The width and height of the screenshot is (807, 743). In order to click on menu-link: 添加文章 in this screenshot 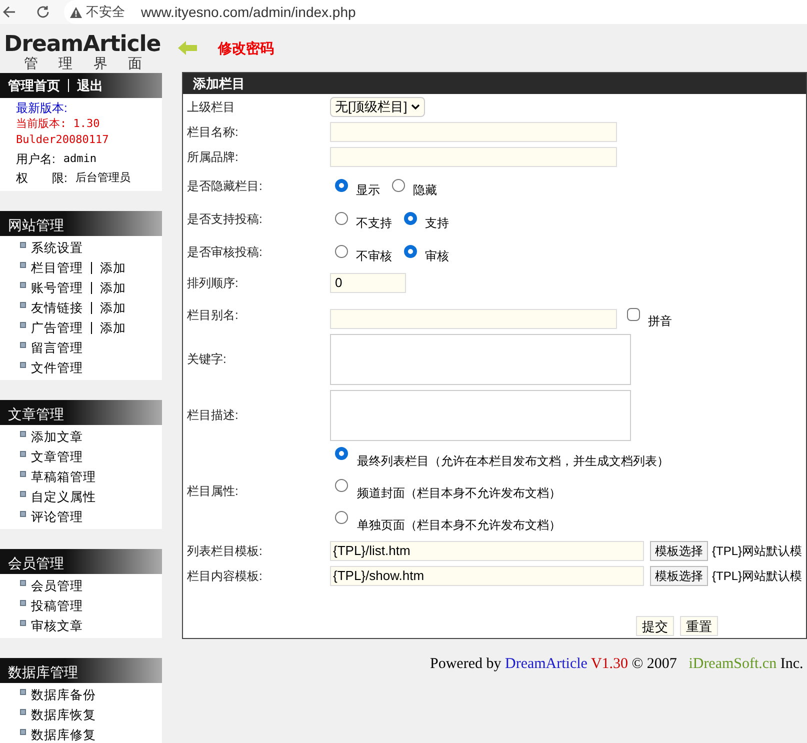, I will do `click(57, 437)`.